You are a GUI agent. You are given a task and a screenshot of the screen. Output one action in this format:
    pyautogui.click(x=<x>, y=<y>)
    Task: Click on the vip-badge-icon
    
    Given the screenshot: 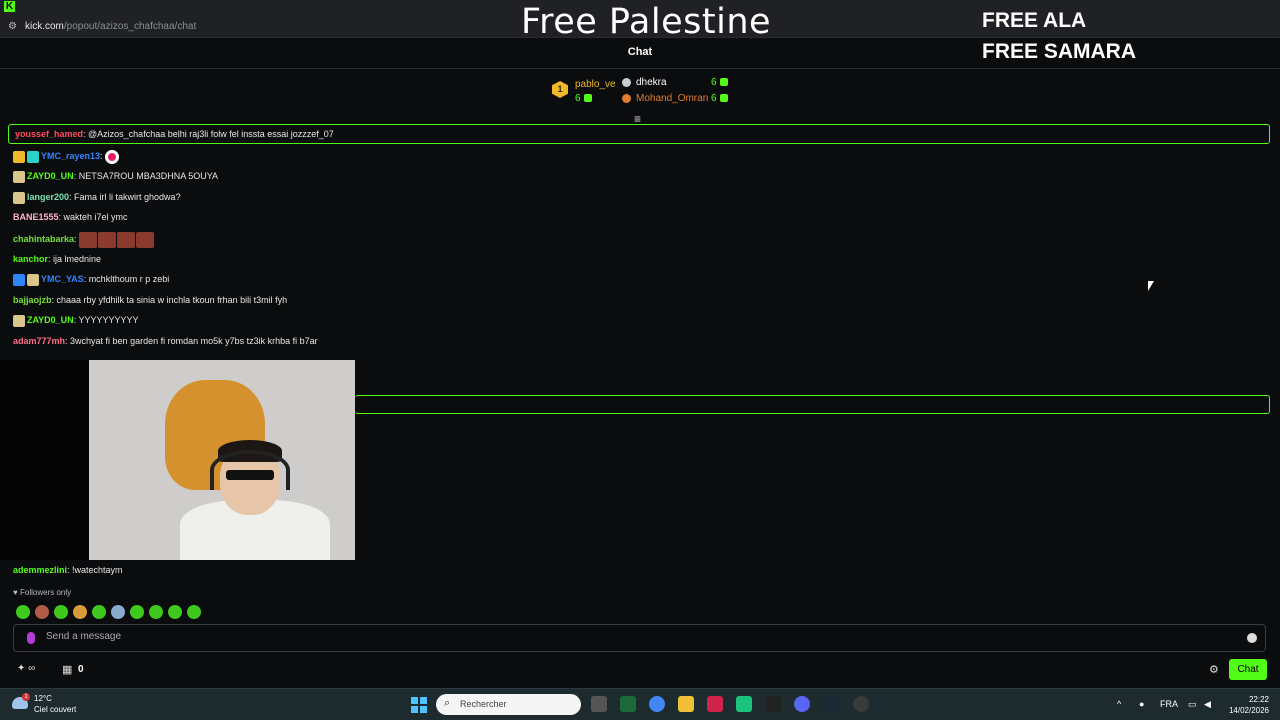 What is the action you would take?
    pyautogui.click(x=19, y=279)
    